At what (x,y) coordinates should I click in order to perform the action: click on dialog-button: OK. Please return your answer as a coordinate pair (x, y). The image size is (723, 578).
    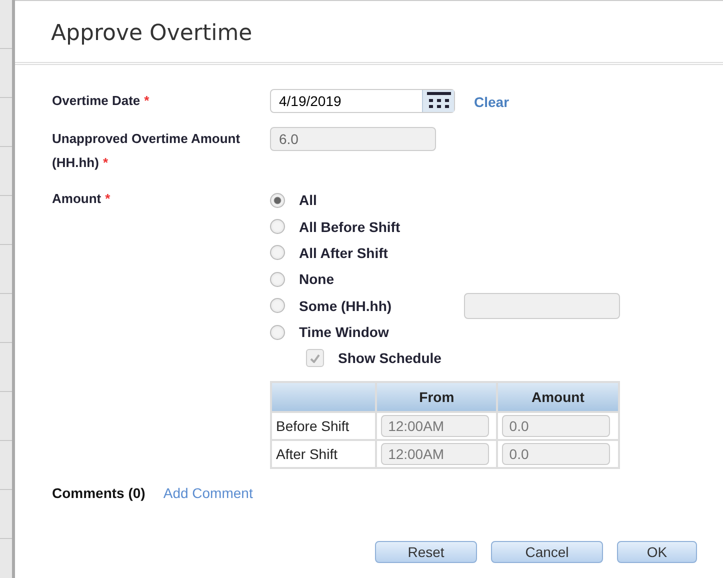
    Looking at the image, I should click on (657, 552).